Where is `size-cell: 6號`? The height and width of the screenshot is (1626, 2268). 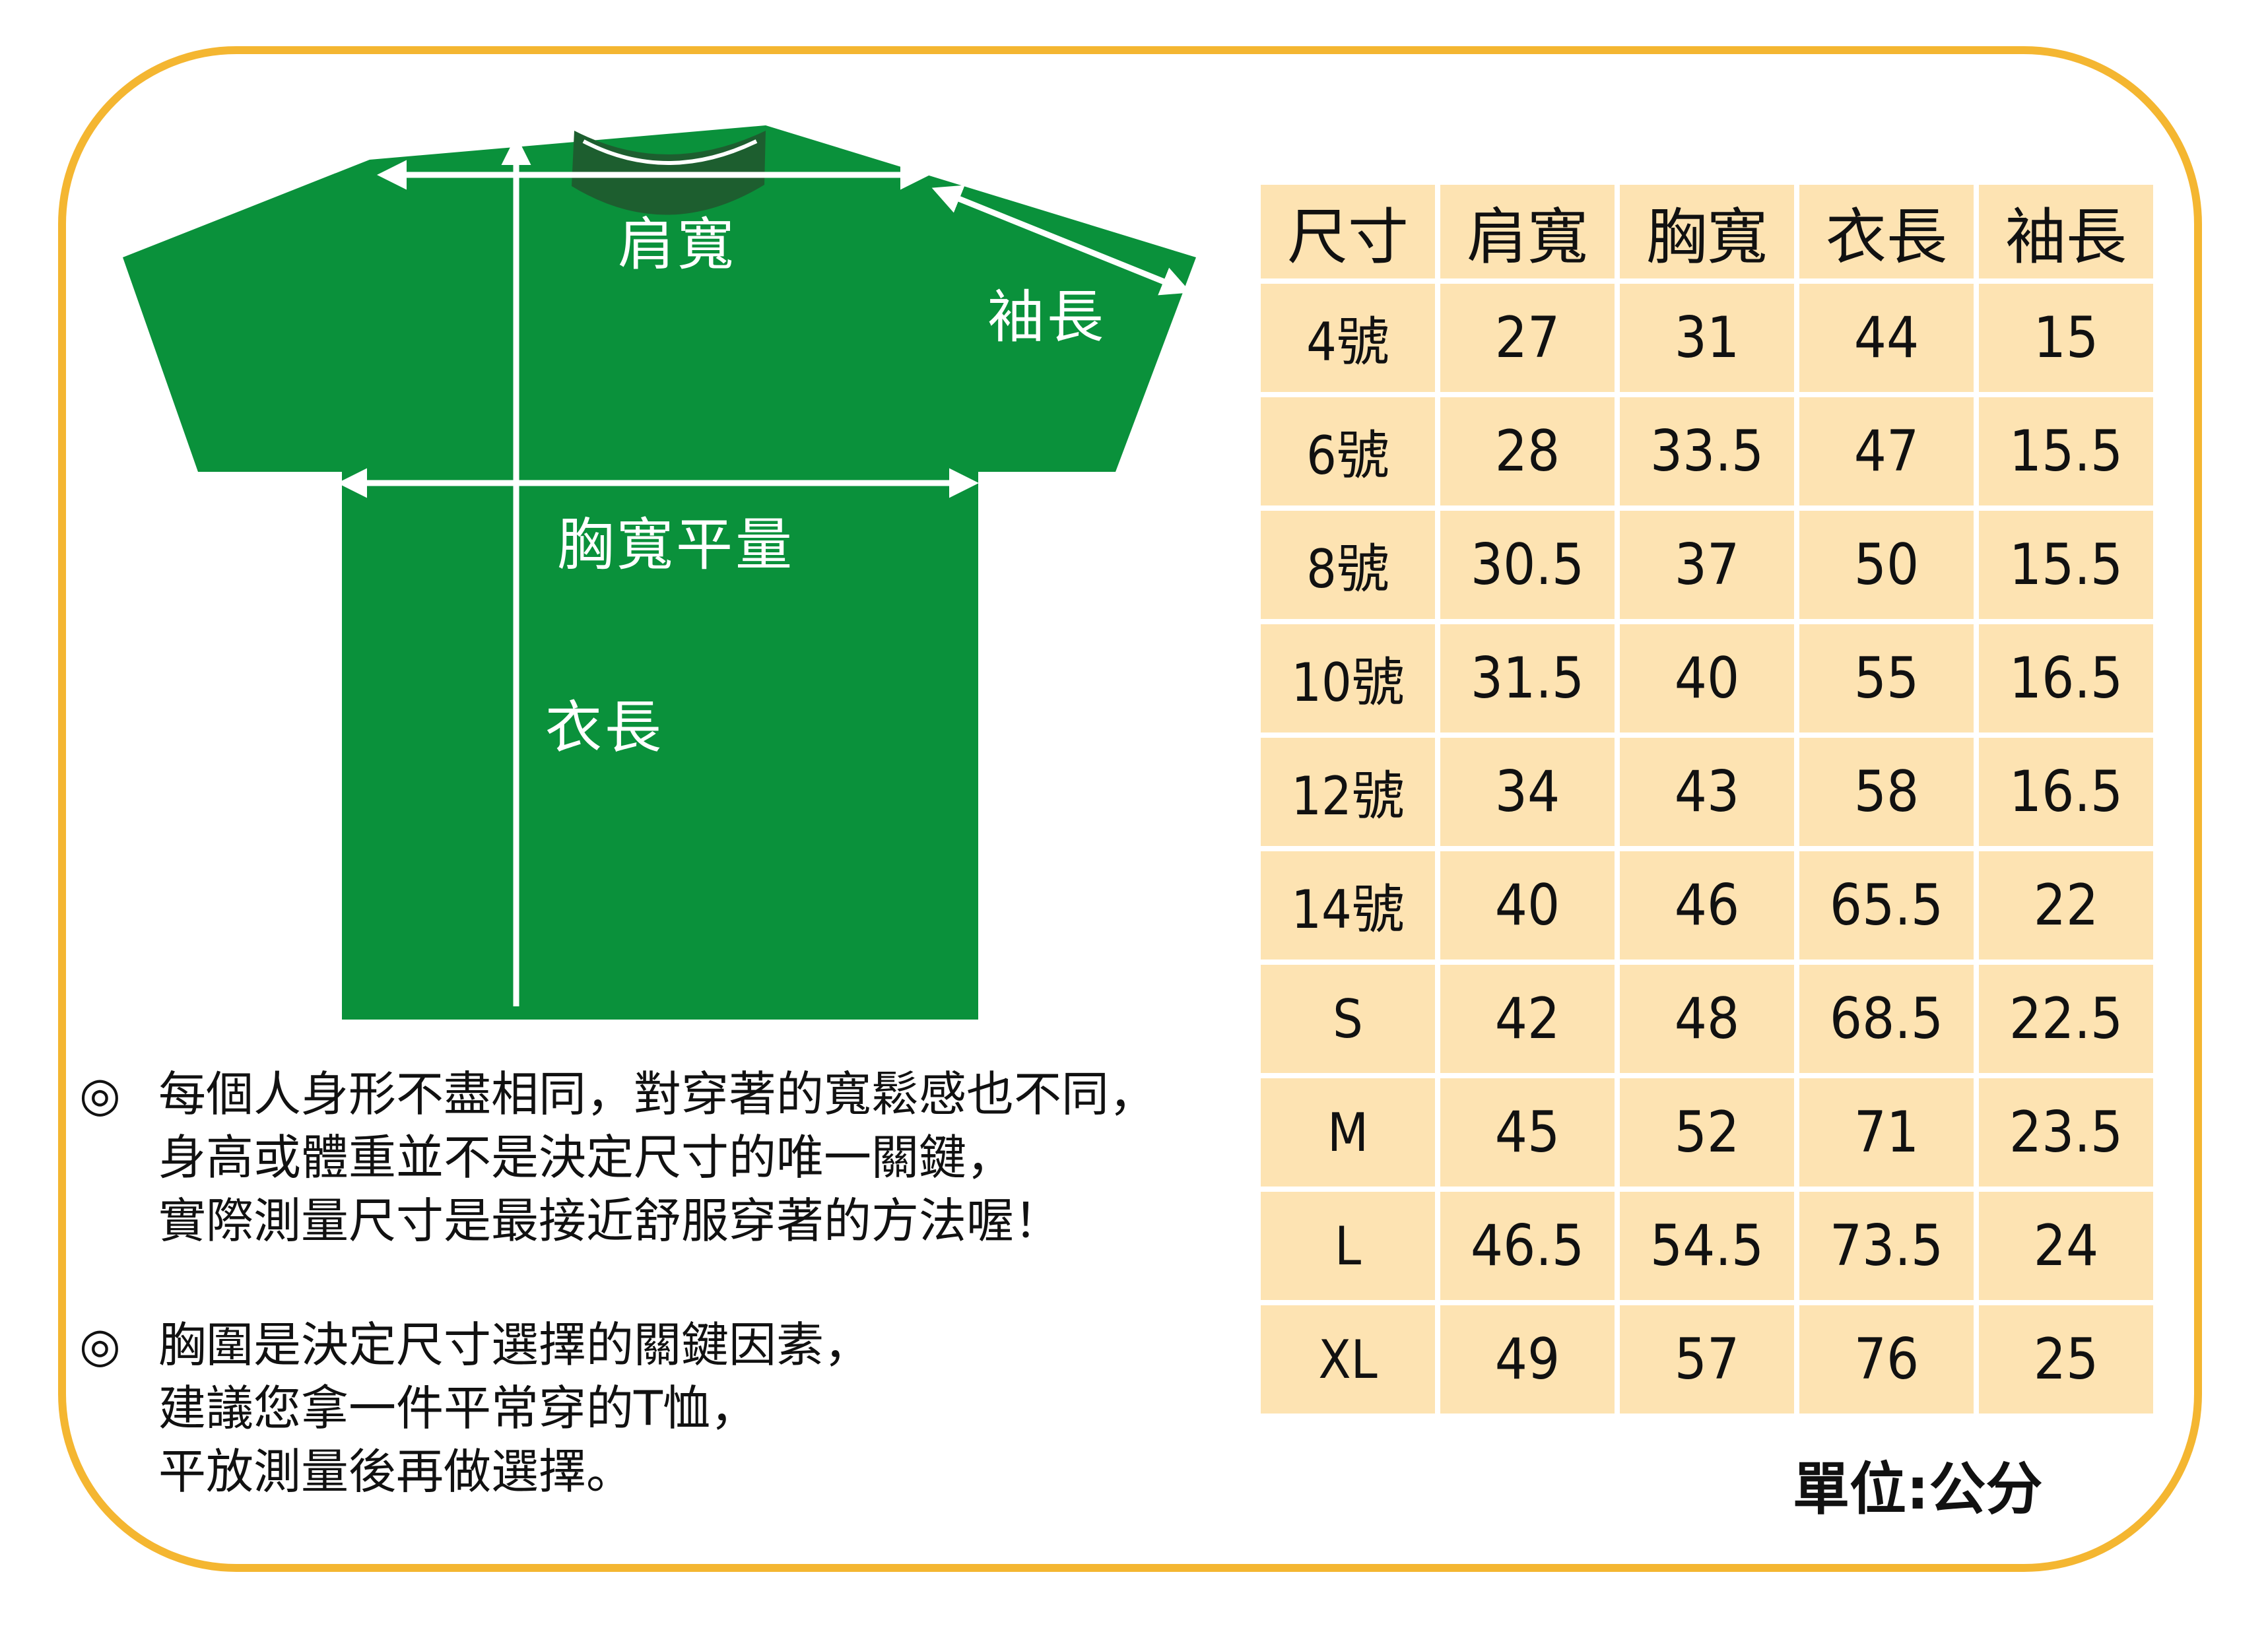
size-cell: 6號 is located at coordinates (1348, 451).